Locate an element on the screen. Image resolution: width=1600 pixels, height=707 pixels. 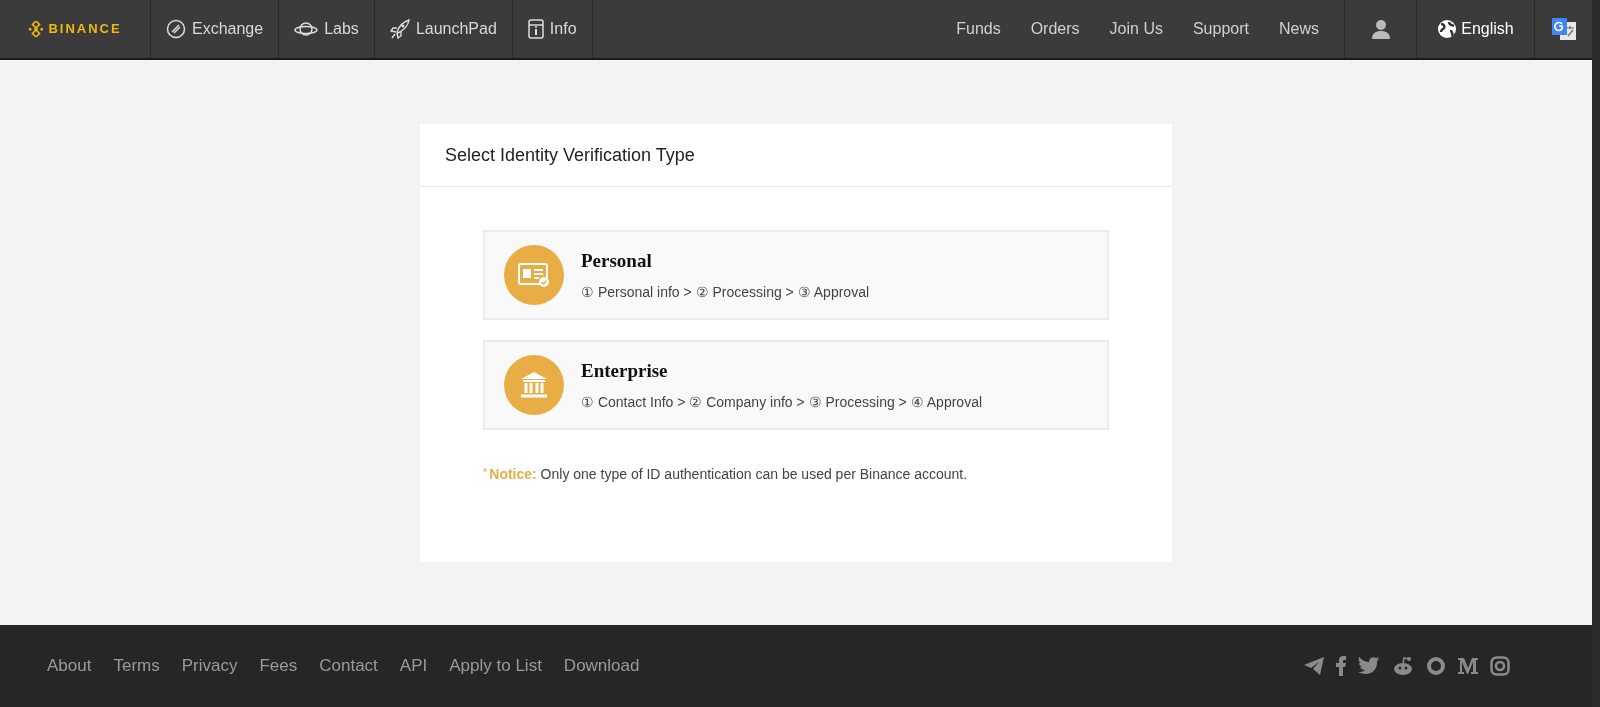
option-title: Enterprise is located at coordinates (625, 371).